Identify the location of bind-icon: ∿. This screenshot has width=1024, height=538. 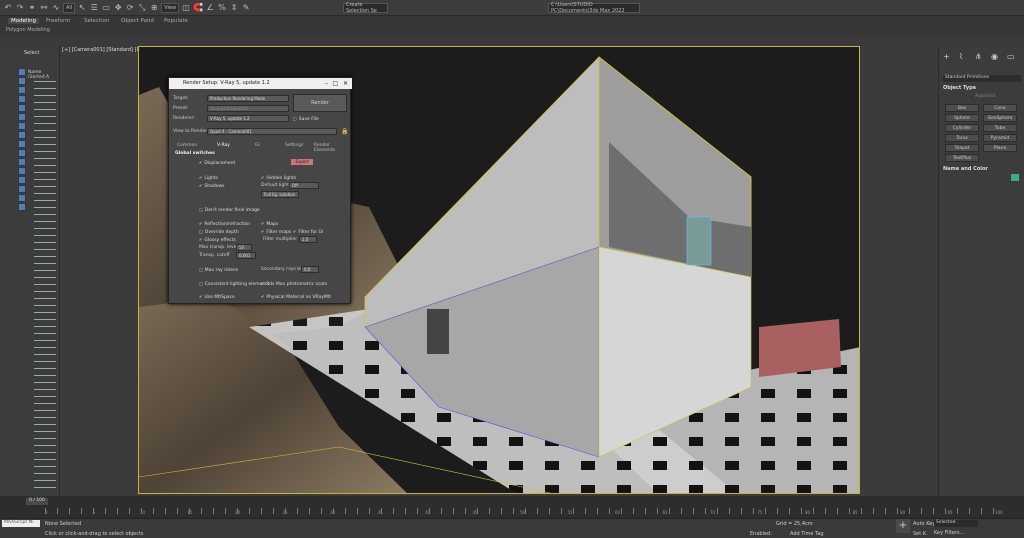
(56, 8).